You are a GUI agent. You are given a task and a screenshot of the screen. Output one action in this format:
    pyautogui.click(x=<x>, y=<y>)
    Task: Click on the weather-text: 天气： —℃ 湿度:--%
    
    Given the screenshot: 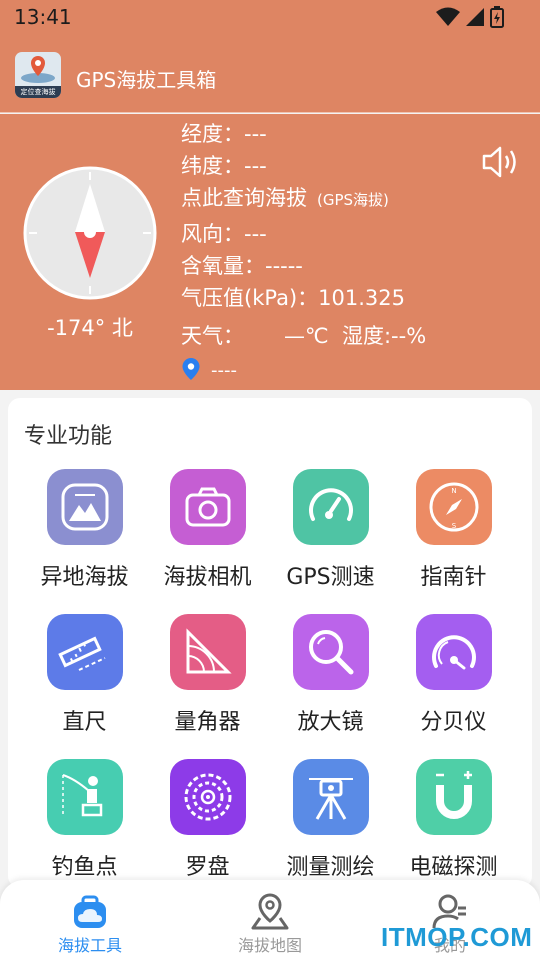 What is the action you would take?
    pyautogui.click(x=304, y=336)
    